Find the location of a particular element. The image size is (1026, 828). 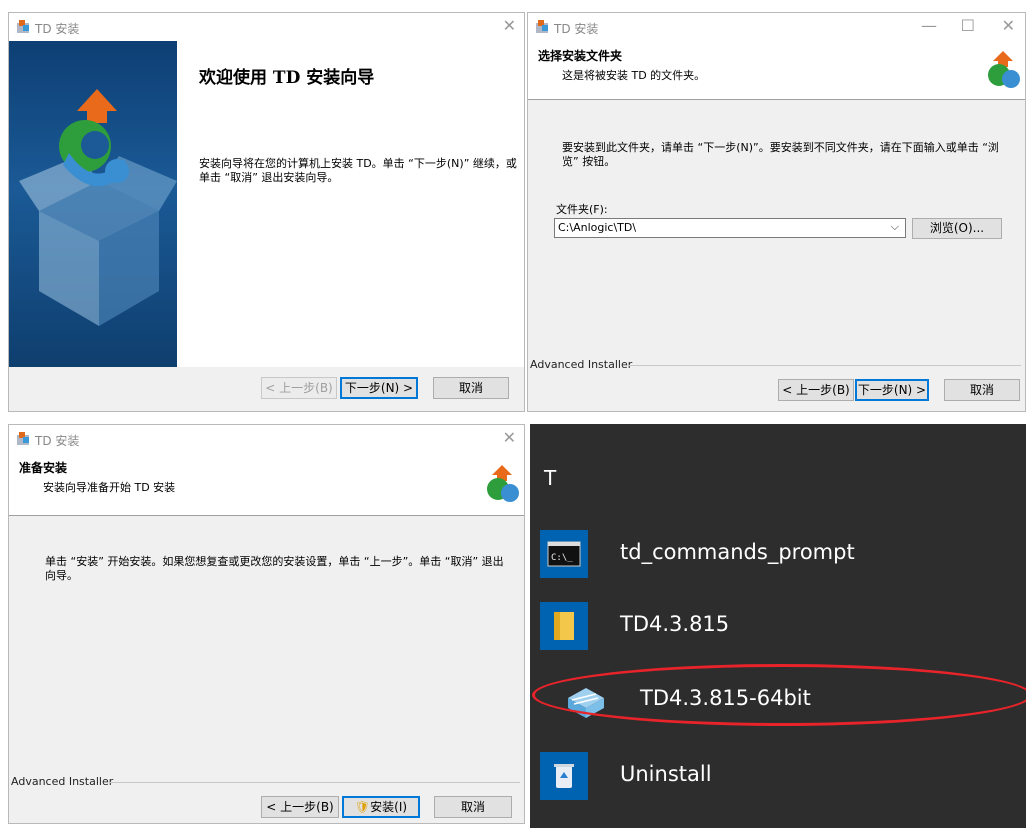

recycle-bin-icon is located at coordinates (564, 776).